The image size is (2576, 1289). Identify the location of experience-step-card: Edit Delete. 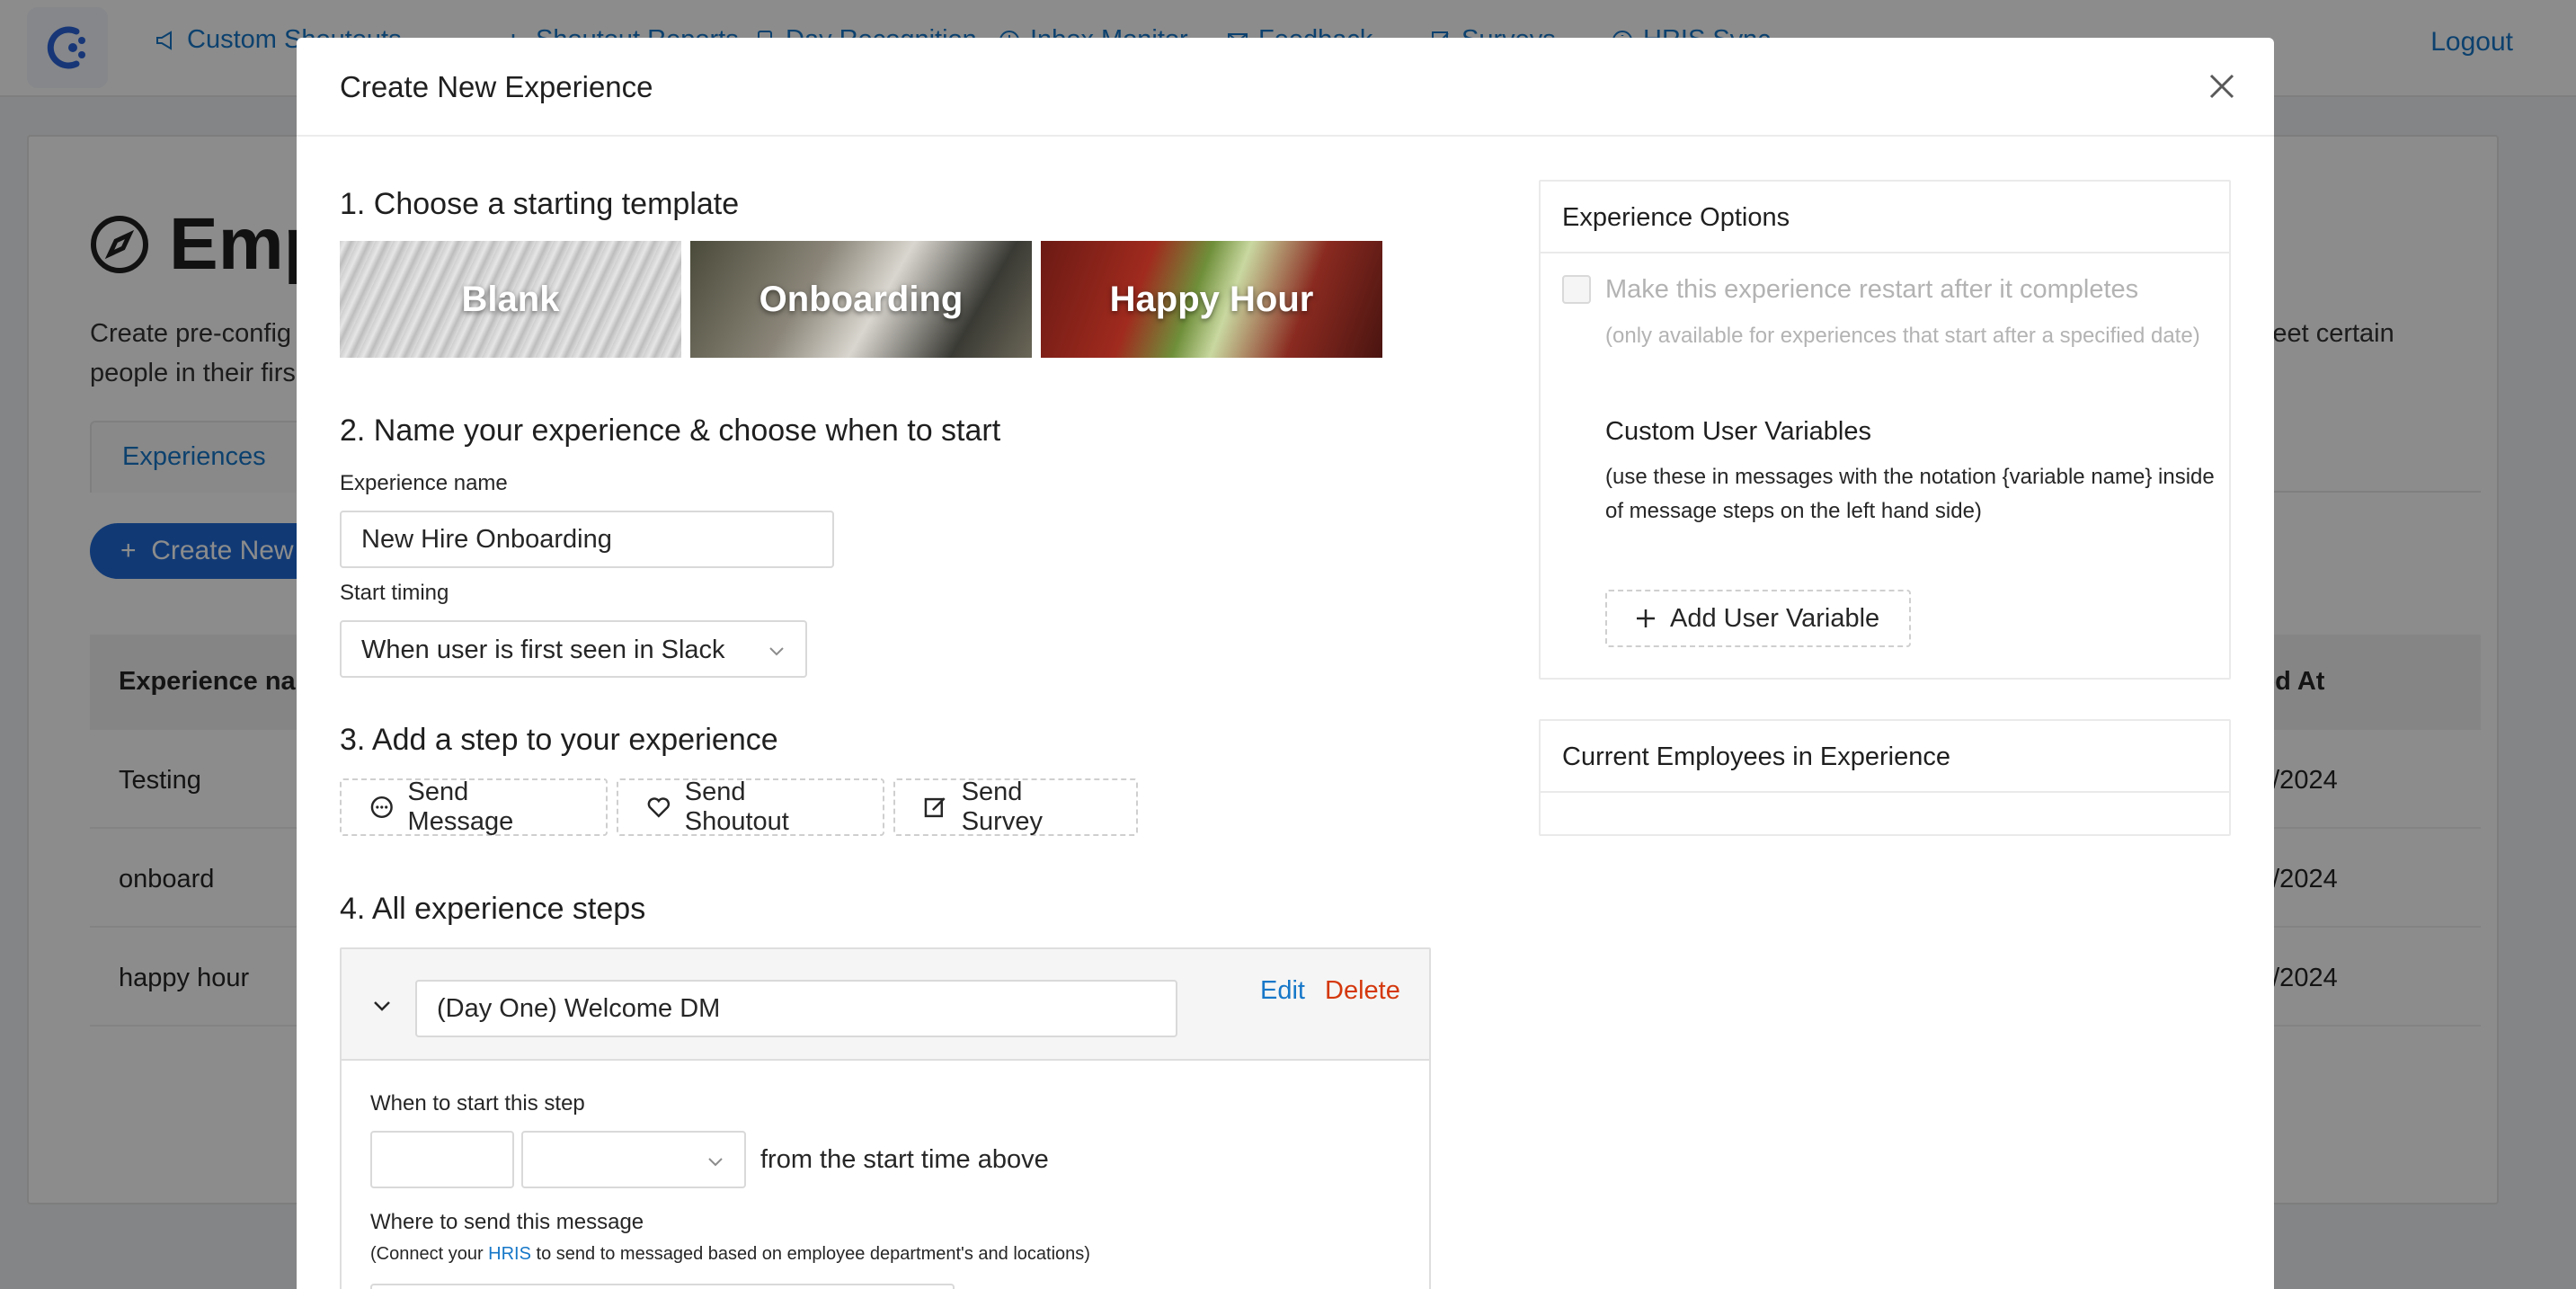
(885, 1118).